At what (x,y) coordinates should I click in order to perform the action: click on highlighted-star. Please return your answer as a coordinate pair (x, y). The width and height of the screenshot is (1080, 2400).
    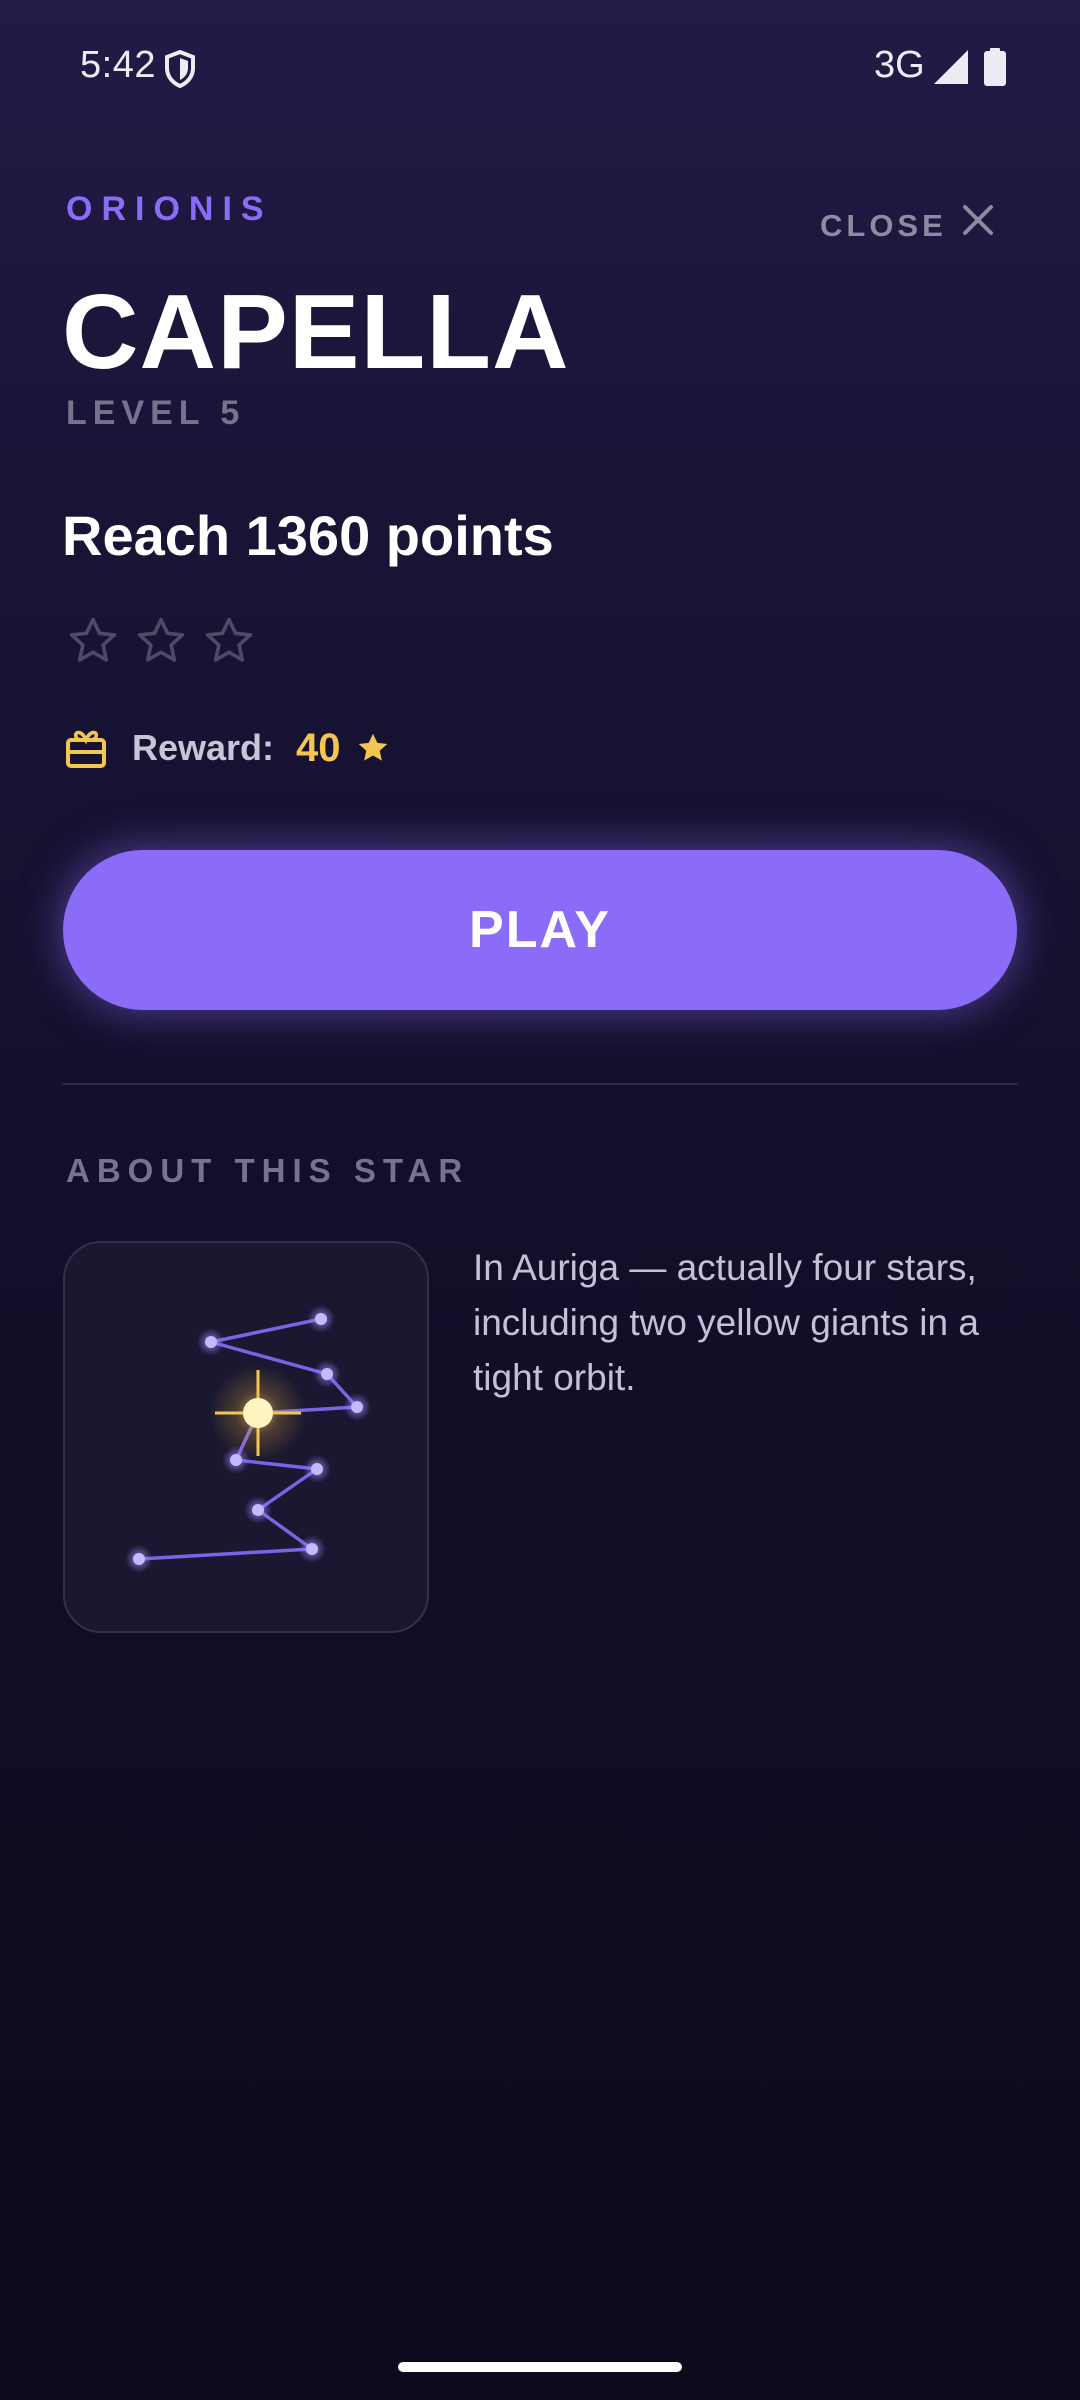
    Looking at the image, I should click on (258, 1413).